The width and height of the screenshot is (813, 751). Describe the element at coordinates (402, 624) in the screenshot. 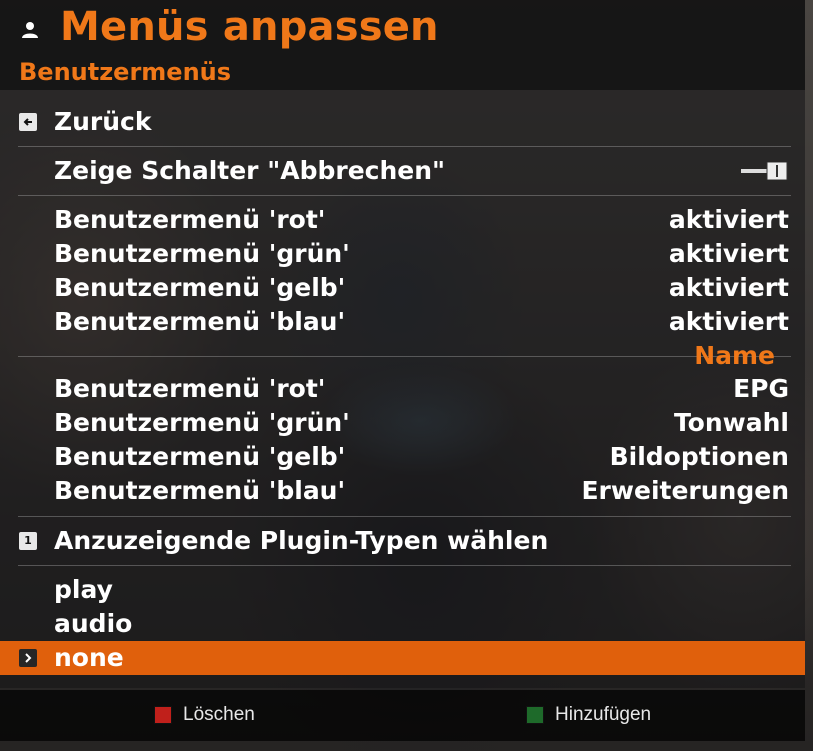

I see `plugin-type-item: audio` at that location.